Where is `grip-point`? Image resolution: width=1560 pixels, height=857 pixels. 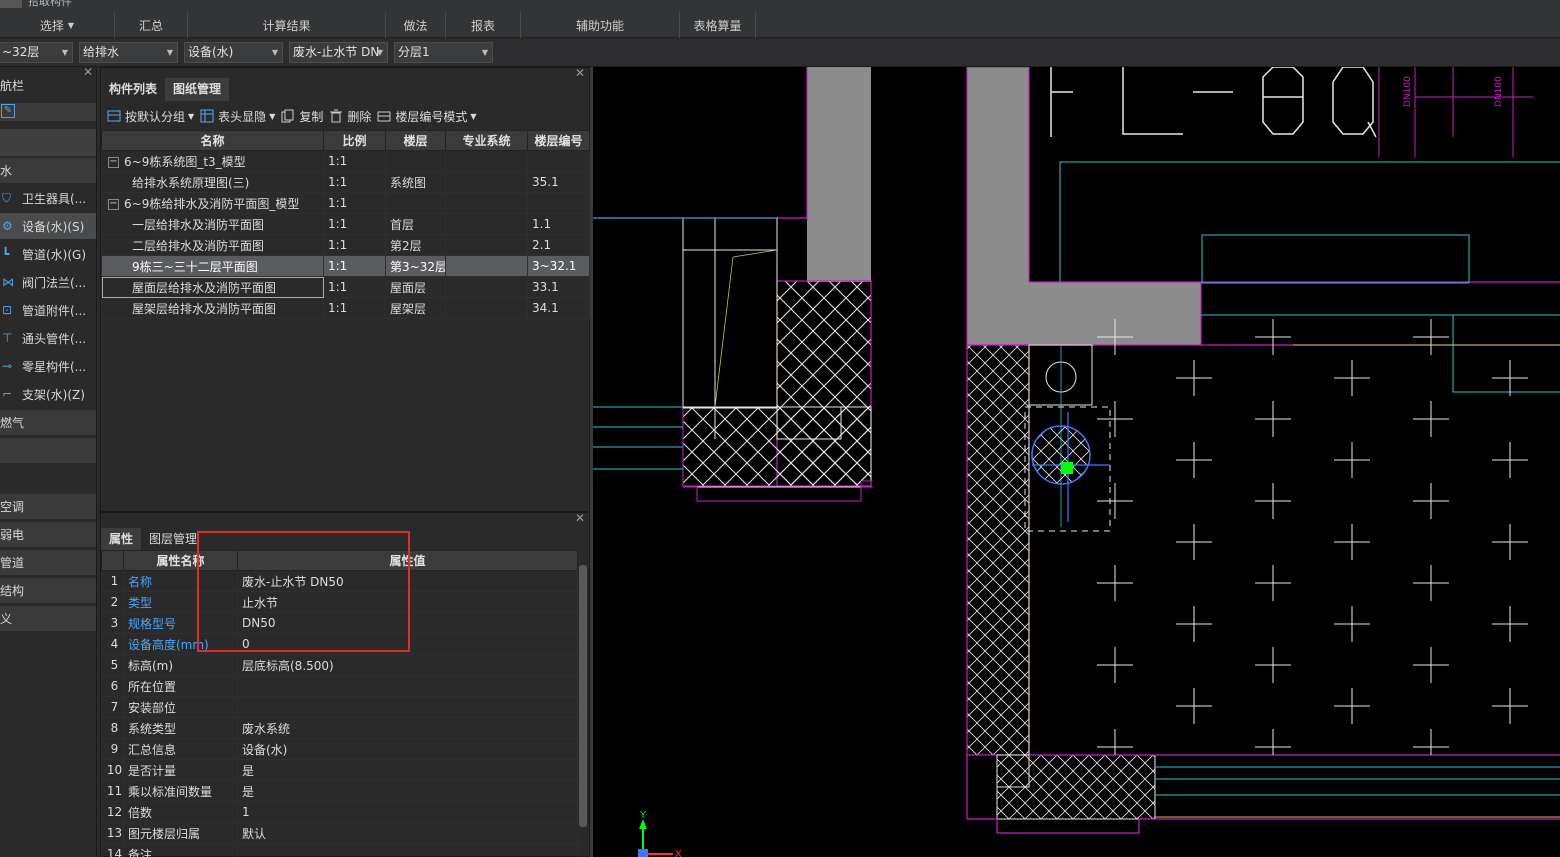
grip-point is located at coordinates (1067, 468).